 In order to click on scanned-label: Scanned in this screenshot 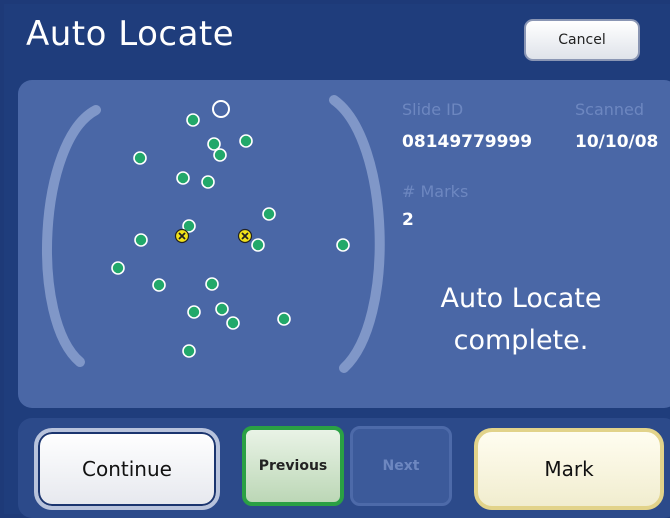, I will do `click(610, 109)`.